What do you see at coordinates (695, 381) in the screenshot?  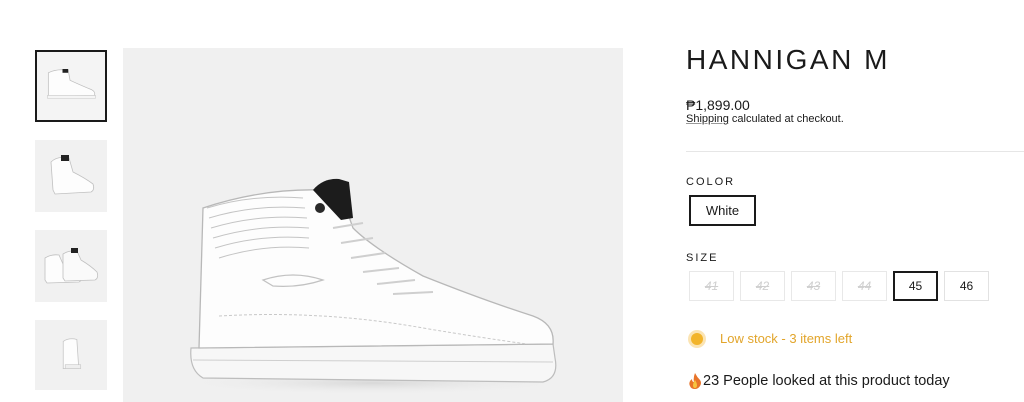 I see `fire-icon` at bounding box center [695, 381].